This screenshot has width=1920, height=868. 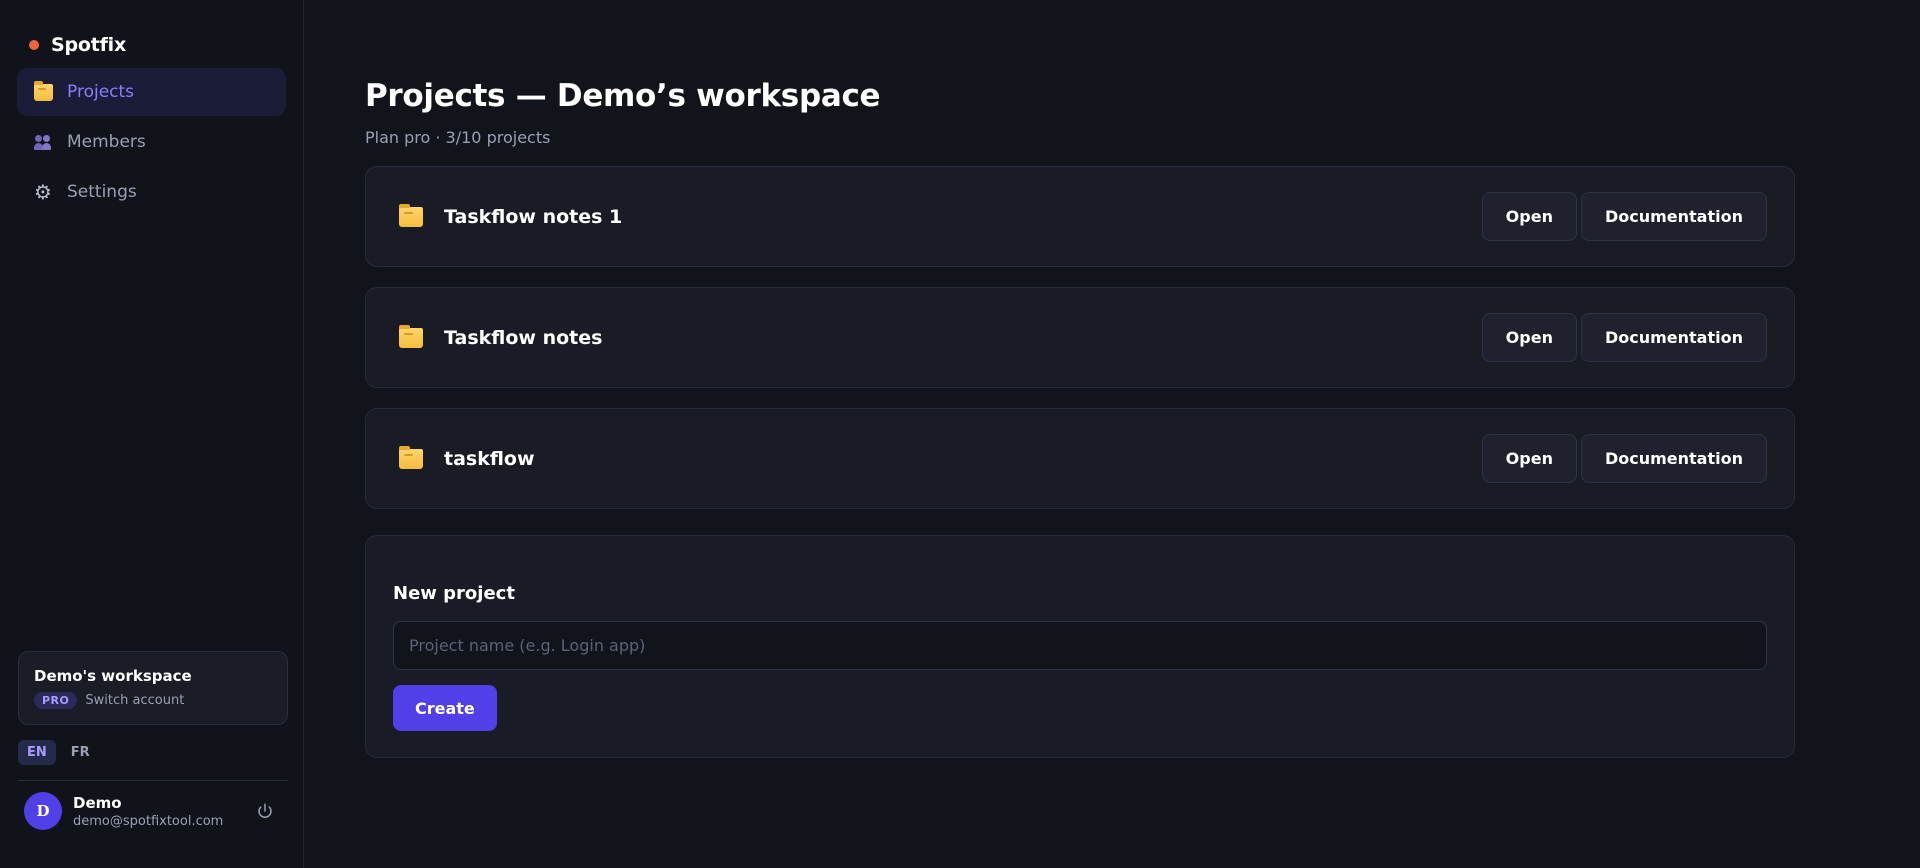 What do you see at coordinates (97, 802) in the screenshot?
I see `user-name: Demo` at bounding box center [97, 802].